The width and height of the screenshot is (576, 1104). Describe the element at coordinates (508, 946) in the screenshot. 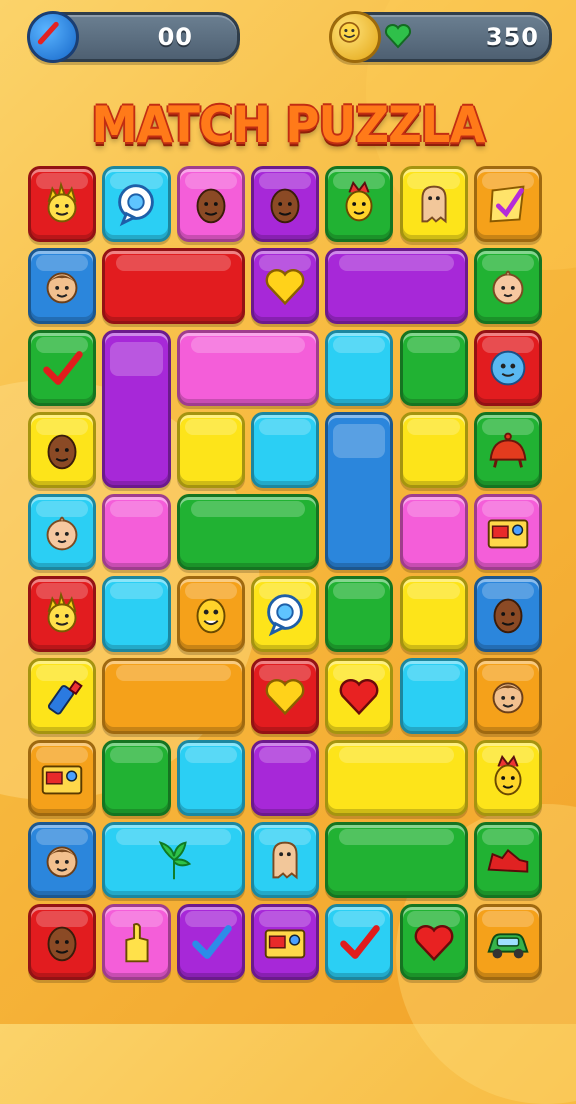

I see `car-icon` at that location.